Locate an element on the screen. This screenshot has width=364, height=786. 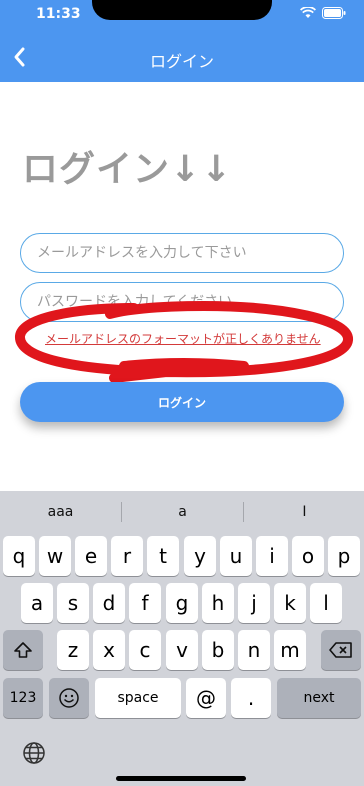
backspace-icon is located at coordinates (340, 650).